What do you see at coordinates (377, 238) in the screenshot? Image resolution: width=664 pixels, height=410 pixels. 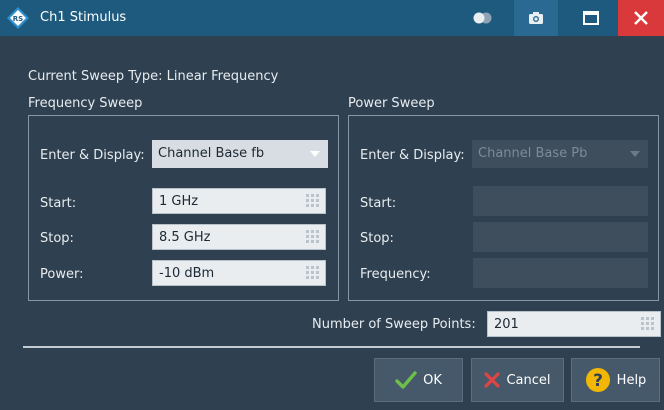 I see `power-stop-label: Stop:` at bounding box center [377, 238].